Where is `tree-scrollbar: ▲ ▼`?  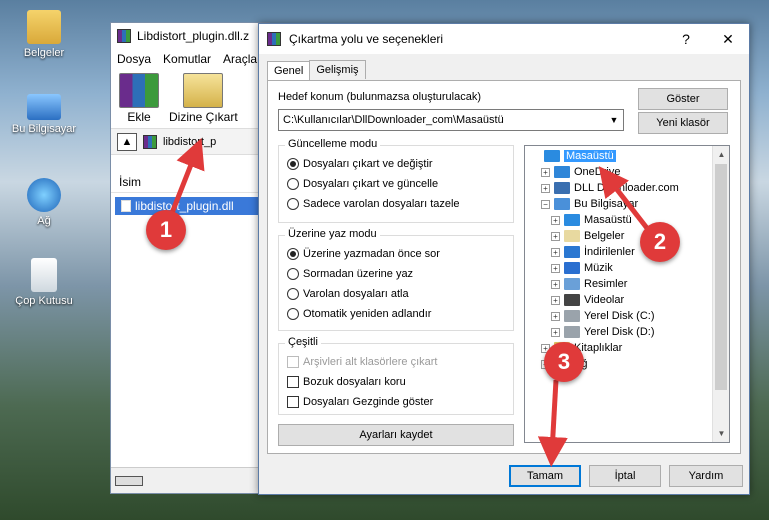
tree-scrollbar: ▲ ▼ is located at coordinates (720, 294).